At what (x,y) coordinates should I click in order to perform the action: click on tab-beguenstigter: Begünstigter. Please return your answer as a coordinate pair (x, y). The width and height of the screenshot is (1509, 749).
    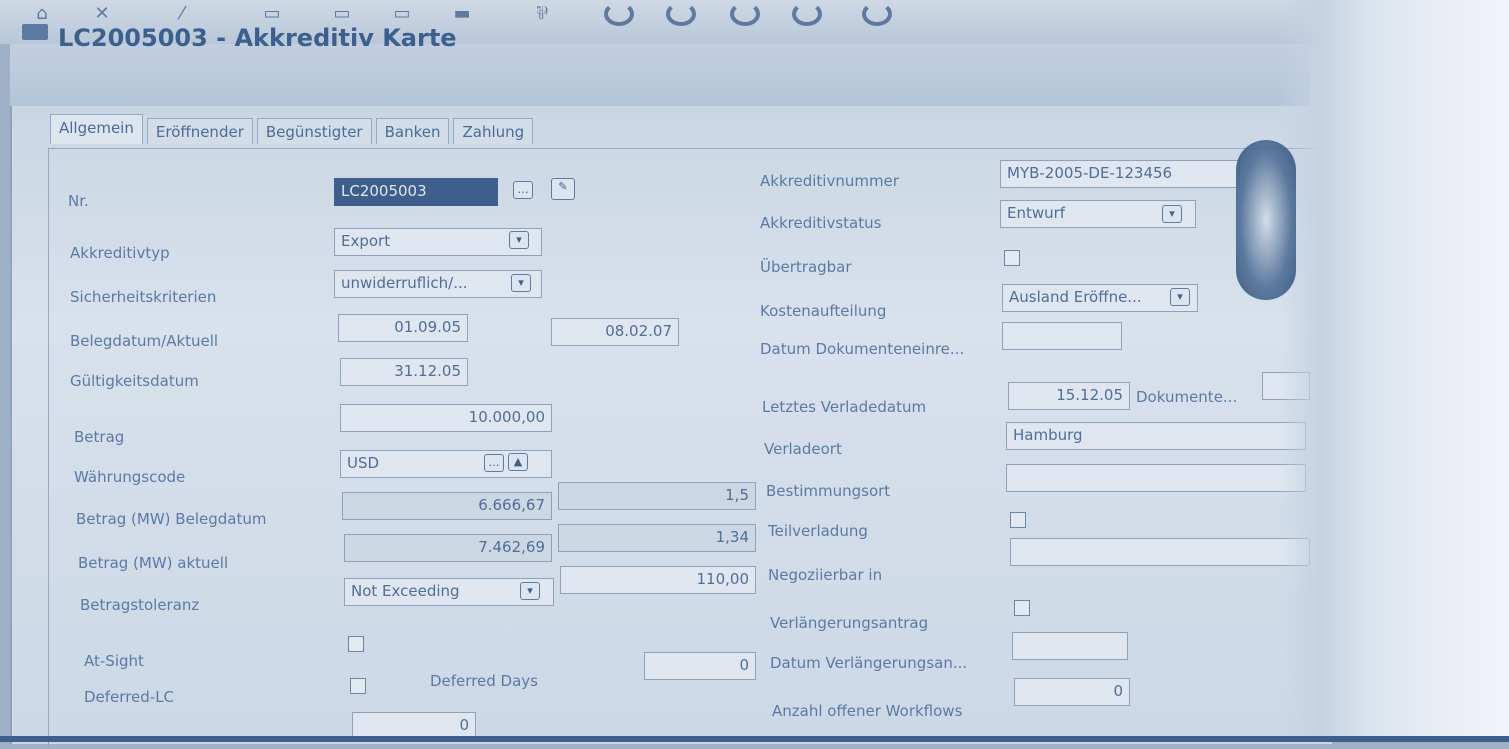
    Looking at the image, I should click on (314, 131).